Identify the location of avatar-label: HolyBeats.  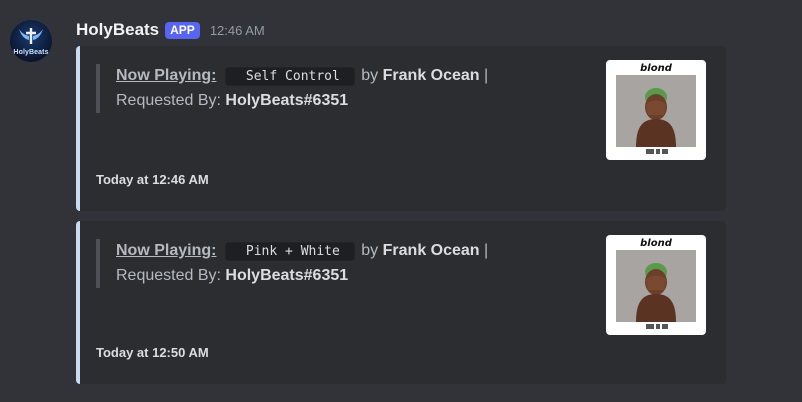
(31, 52).